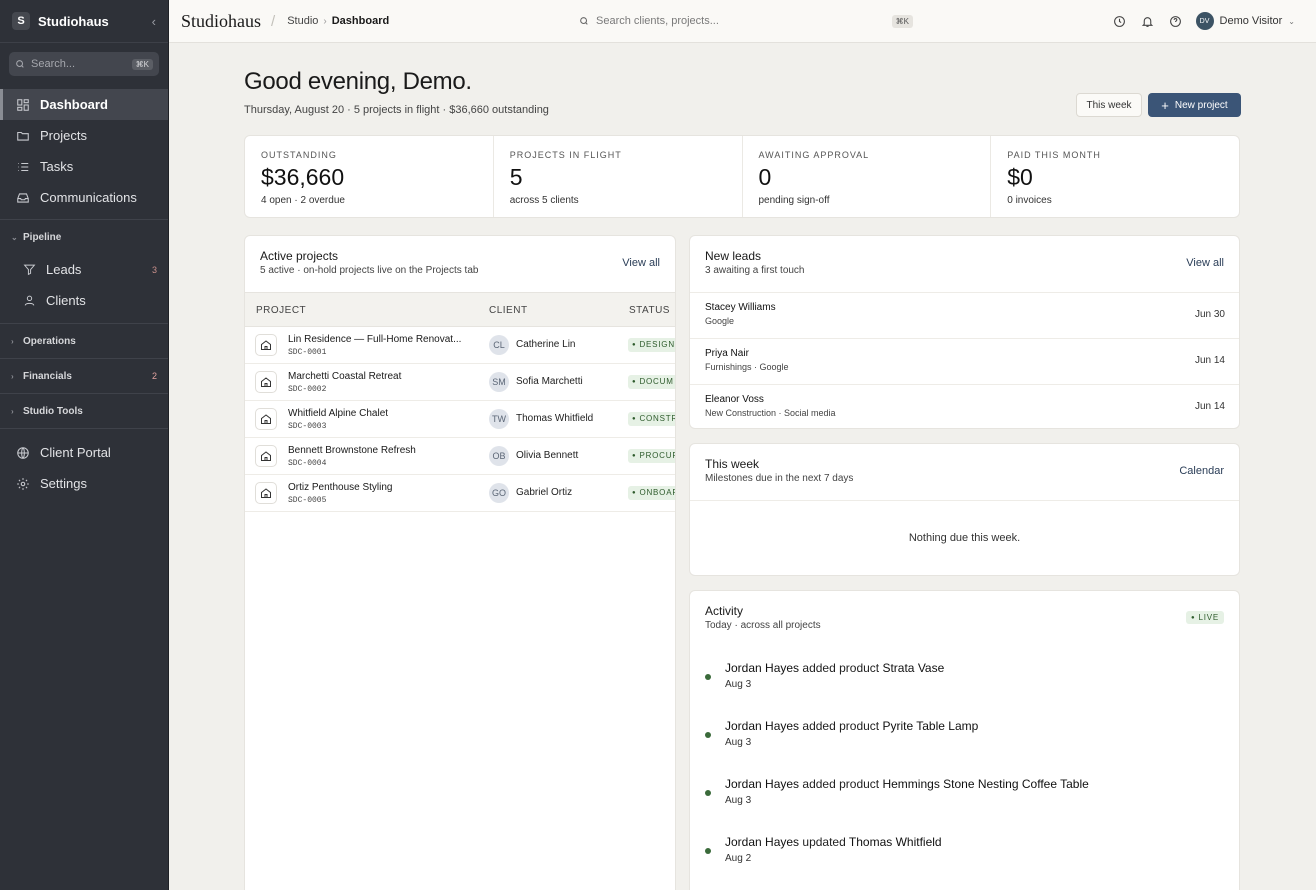  Describe the element at coordinates (985, 784) in the screenshot. I see `activity-object: Hemmings Stone Nesting Coffee Table` at that location.